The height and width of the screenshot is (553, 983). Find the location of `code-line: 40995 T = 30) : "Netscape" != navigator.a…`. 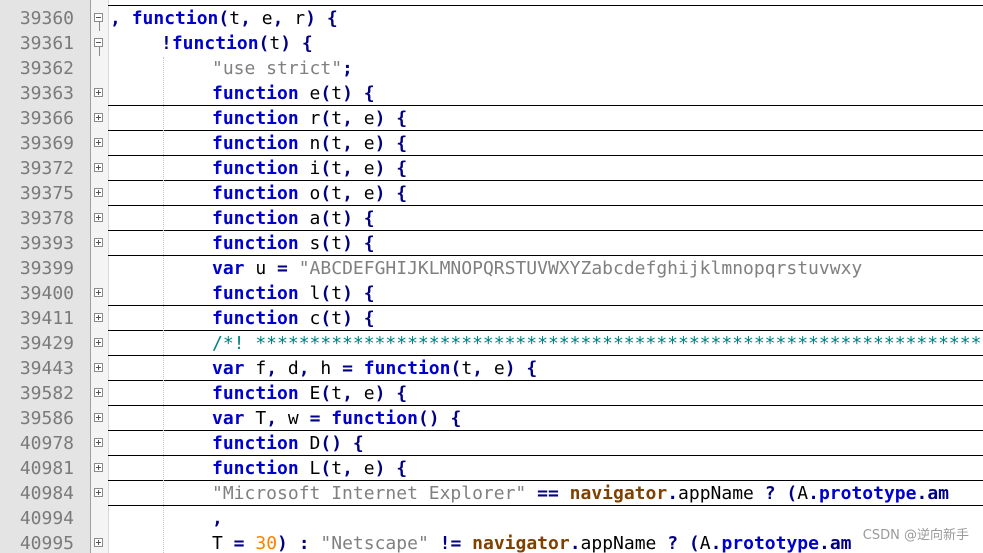

code-line: 40995 T = 30) : "Netscape" != navigator.a… is located at coordinates (491, 542).